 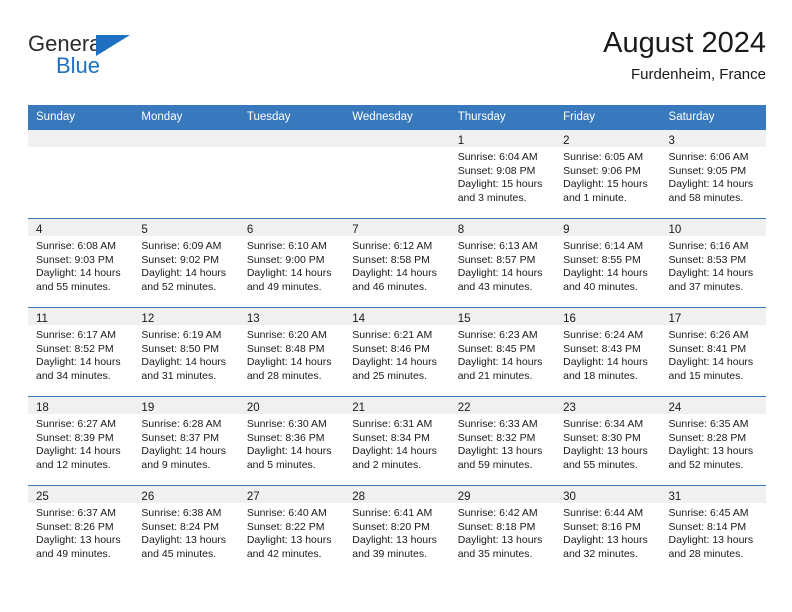 What do you see at coordinates (76, 424) in the screenshot?
I see `sunrise-line: Sunrise: 6:27 AM` at bounding box center [76, 424].